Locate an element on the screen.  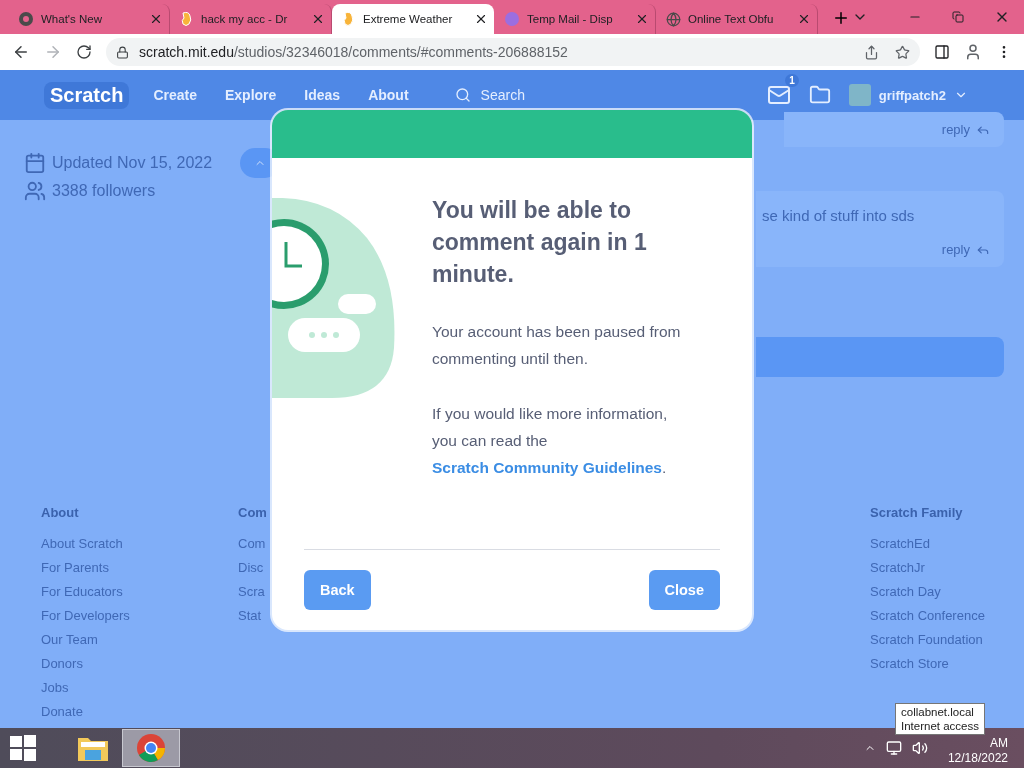
modal-text: If you would like more information, you can read the Scratch Community Guidelines. is located at coordinates (550, 441).